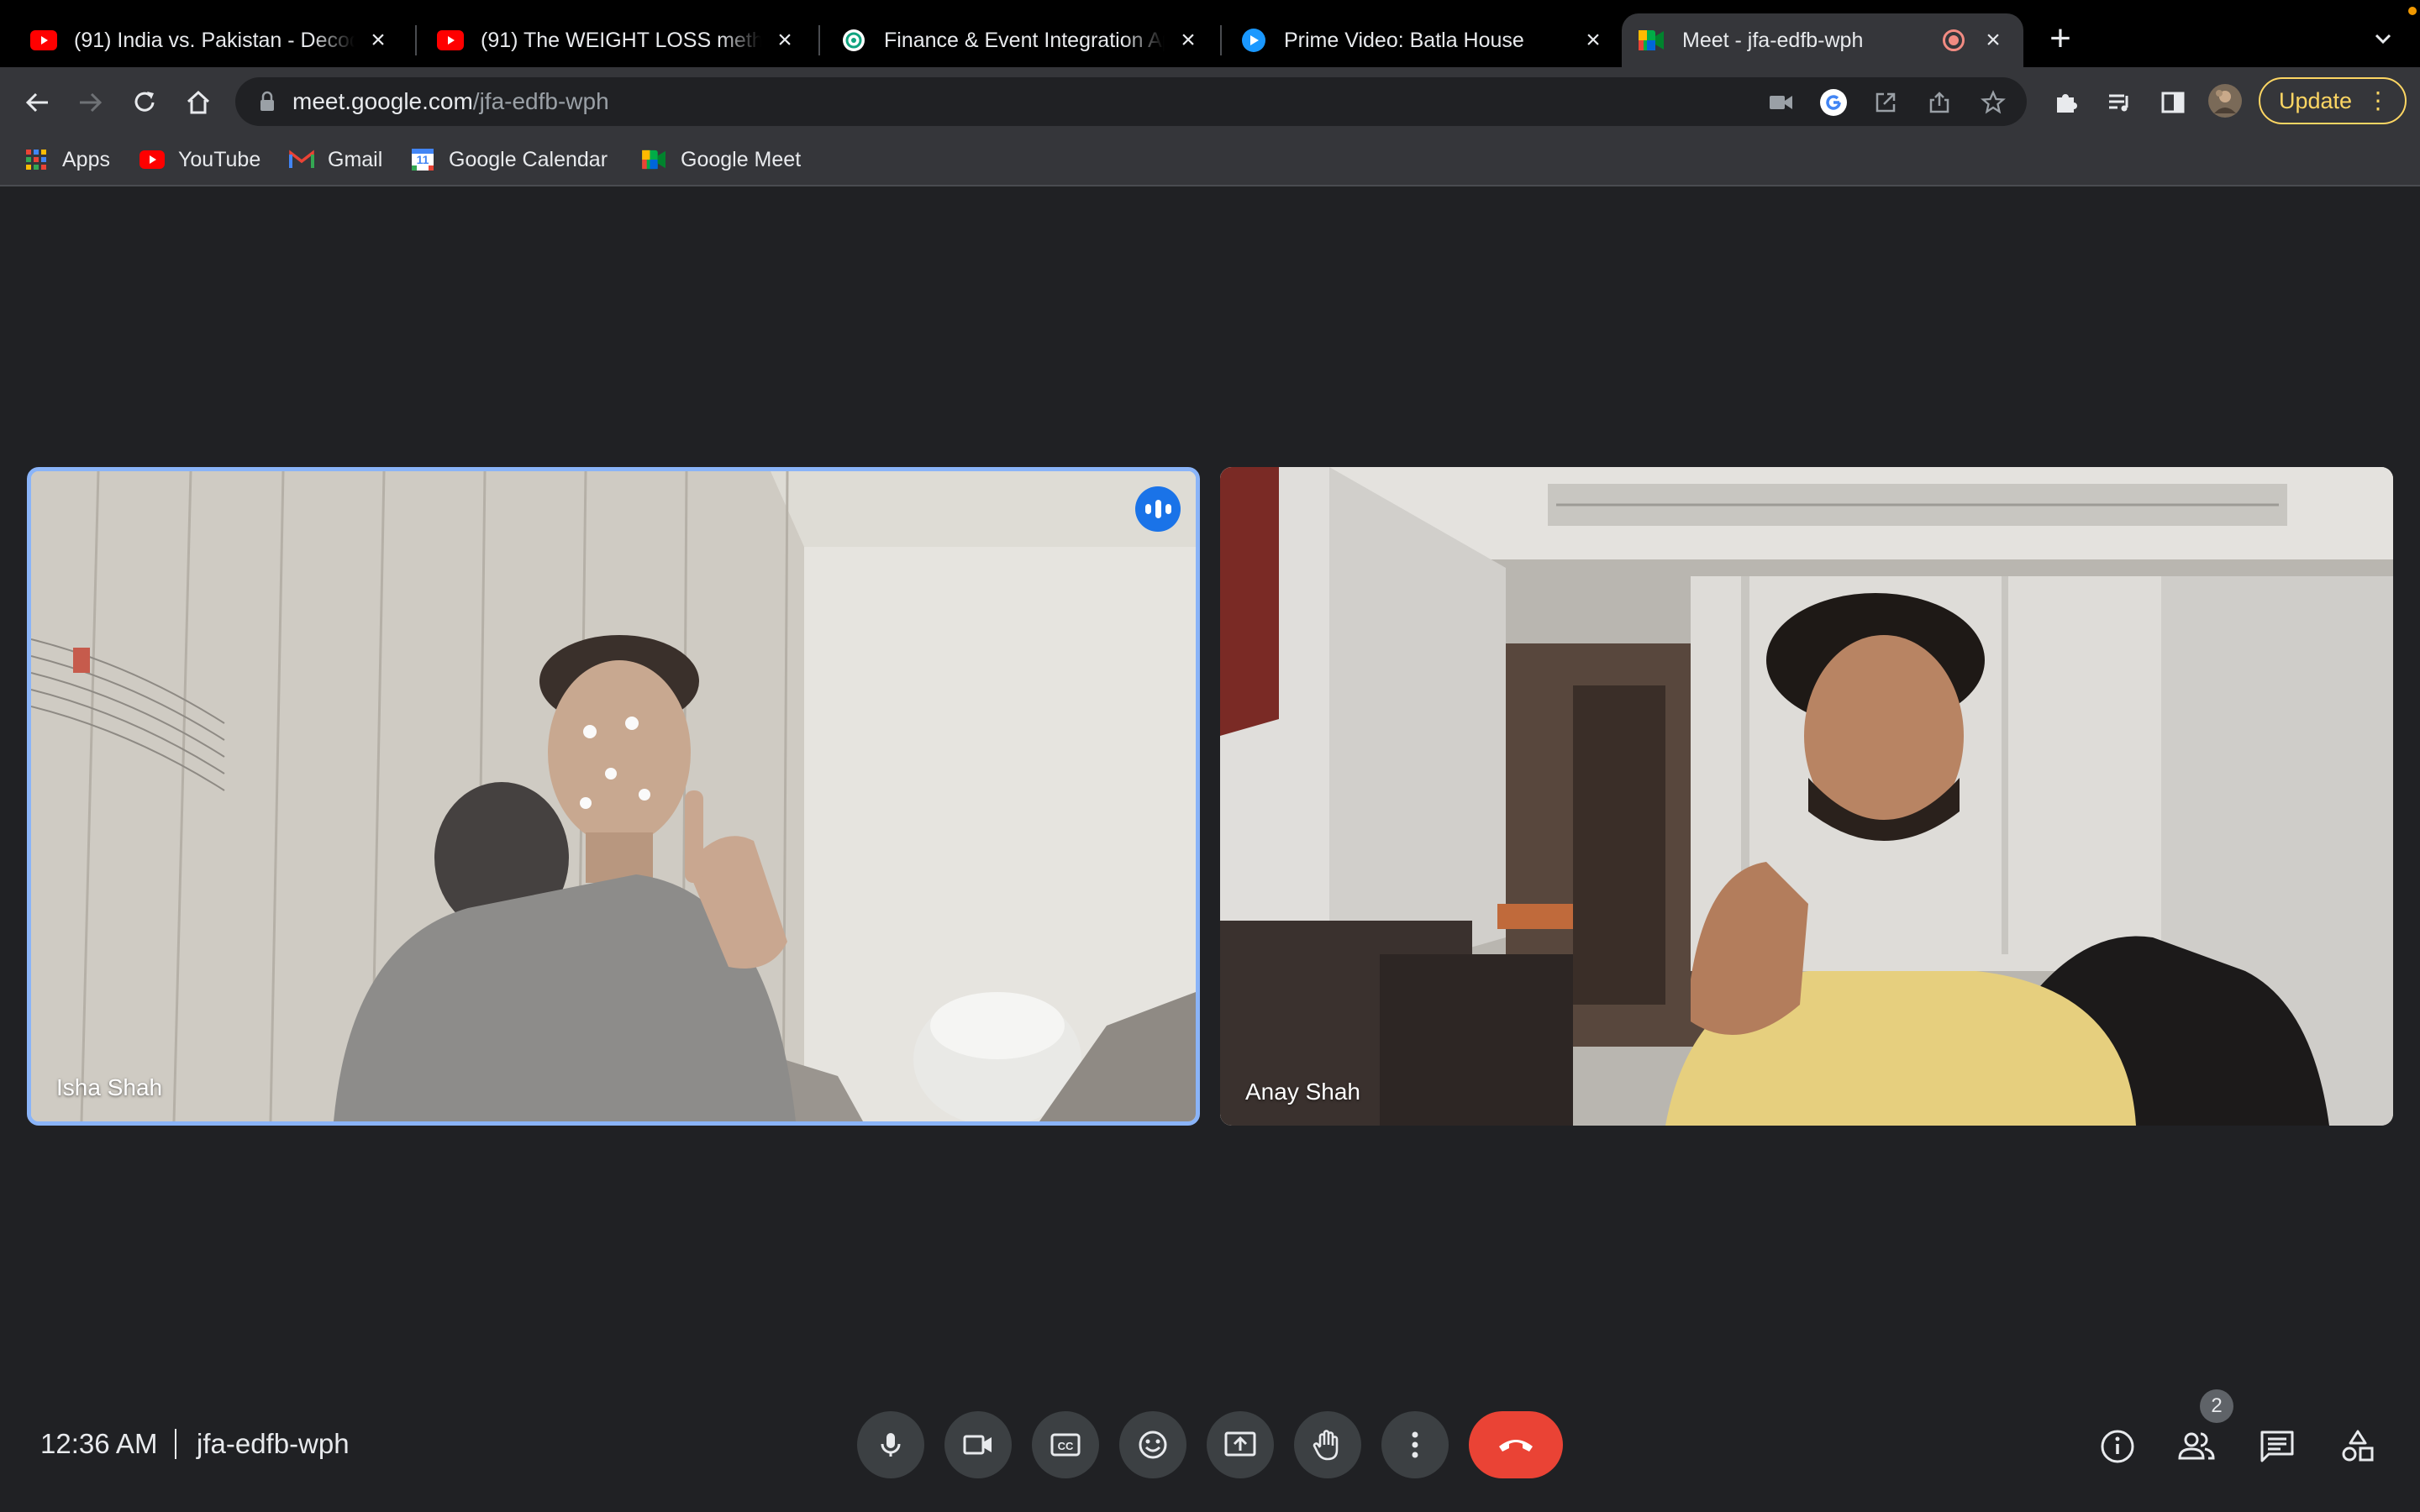 The height and width of the screenshot is (1512, 2420). I want to click on raise-hand-button, so click(1327, 1444).